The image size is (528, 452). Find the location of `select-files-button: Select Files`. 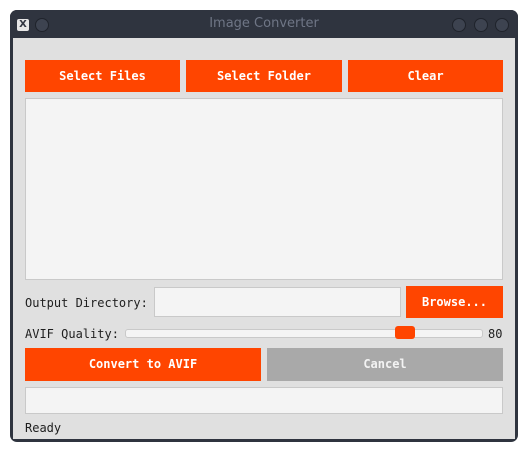

select-files-button: Select Files is located at coordinates (102, 76).